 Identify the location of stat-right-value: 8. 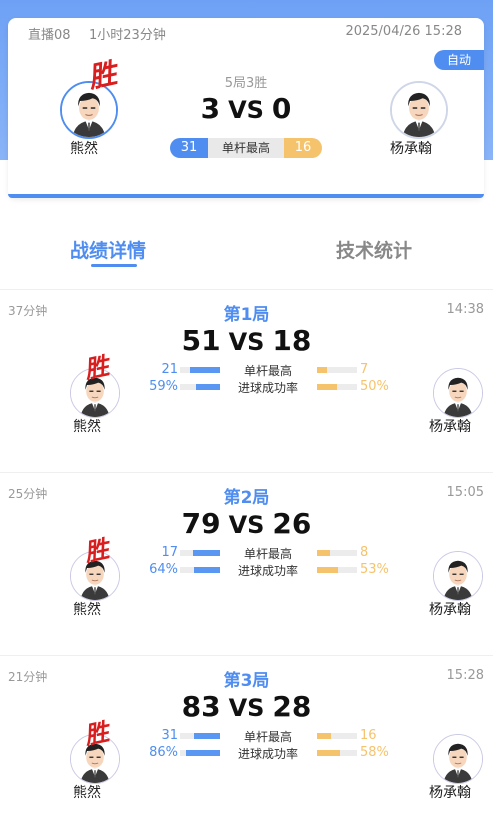
(364, 552).